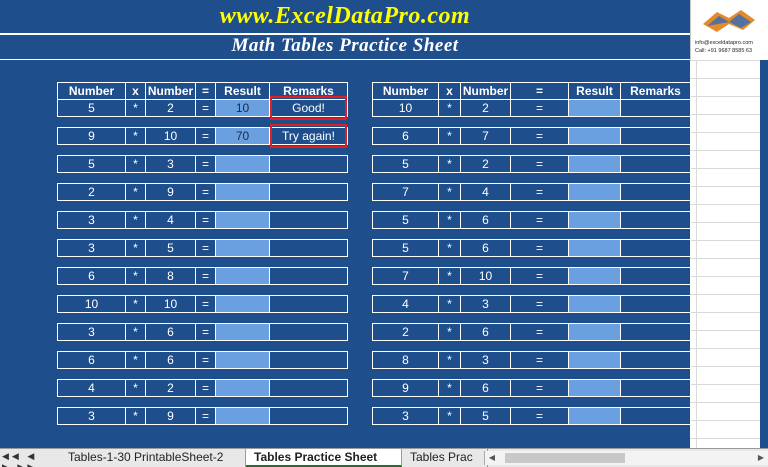 This screenshot has width=768, height=467. What do you see at coordinates (135, 91) in the screenshot?
I see `col-x: x` at bounding box center [135, 91].